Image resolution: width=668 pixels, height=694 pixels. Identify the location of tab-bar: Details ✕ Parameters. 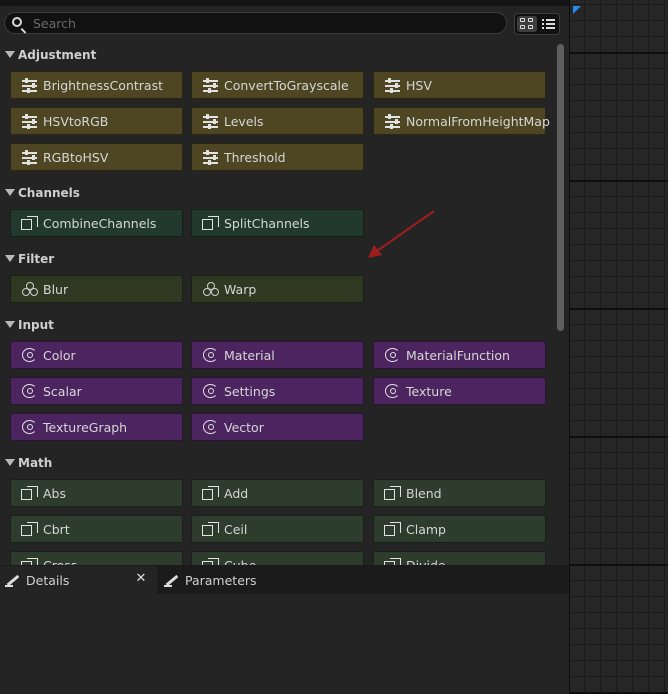
(284, 580).